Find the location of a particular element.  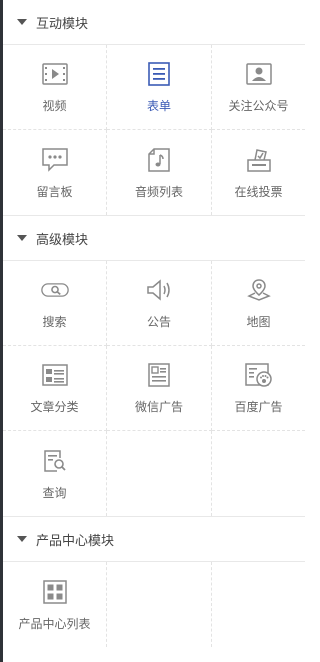

section-header-product-center: 产品中心模块 is located at coordinates (154, 539).